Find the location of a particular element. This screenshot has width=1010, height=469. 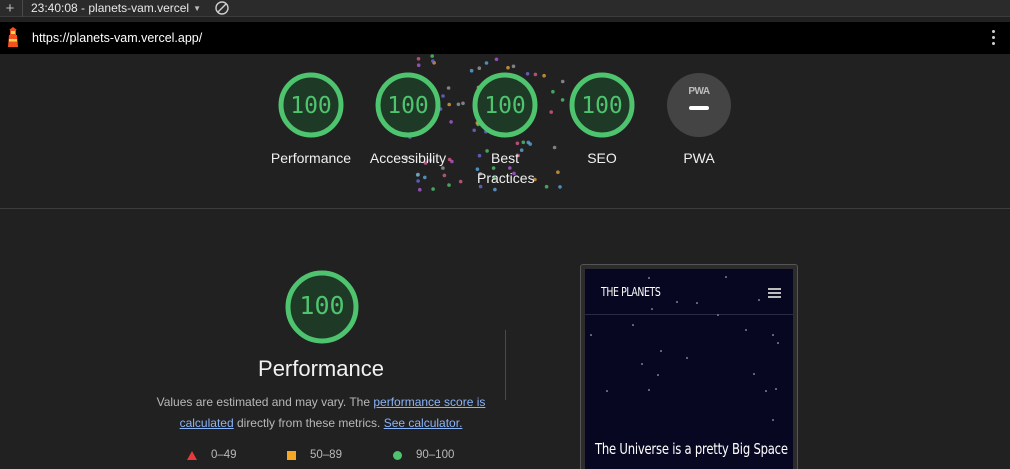

preview-brand: THE PLANETS is located at coordinates (631, 292).